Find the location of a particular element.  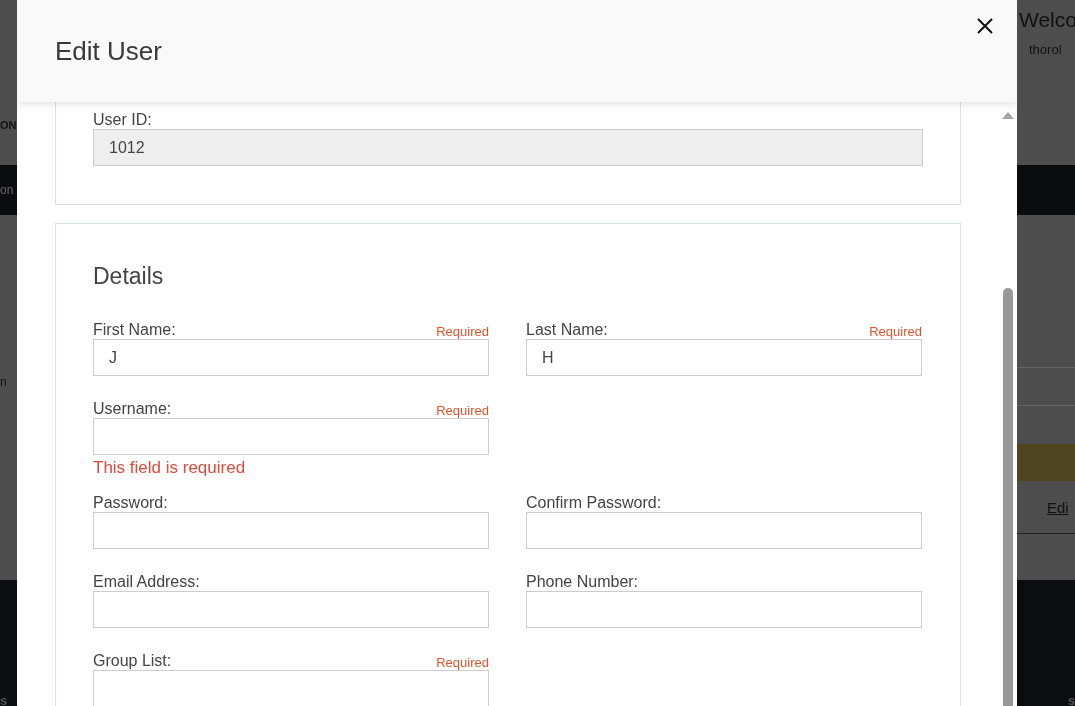

input-field: H is located at coordinates (724, 357).